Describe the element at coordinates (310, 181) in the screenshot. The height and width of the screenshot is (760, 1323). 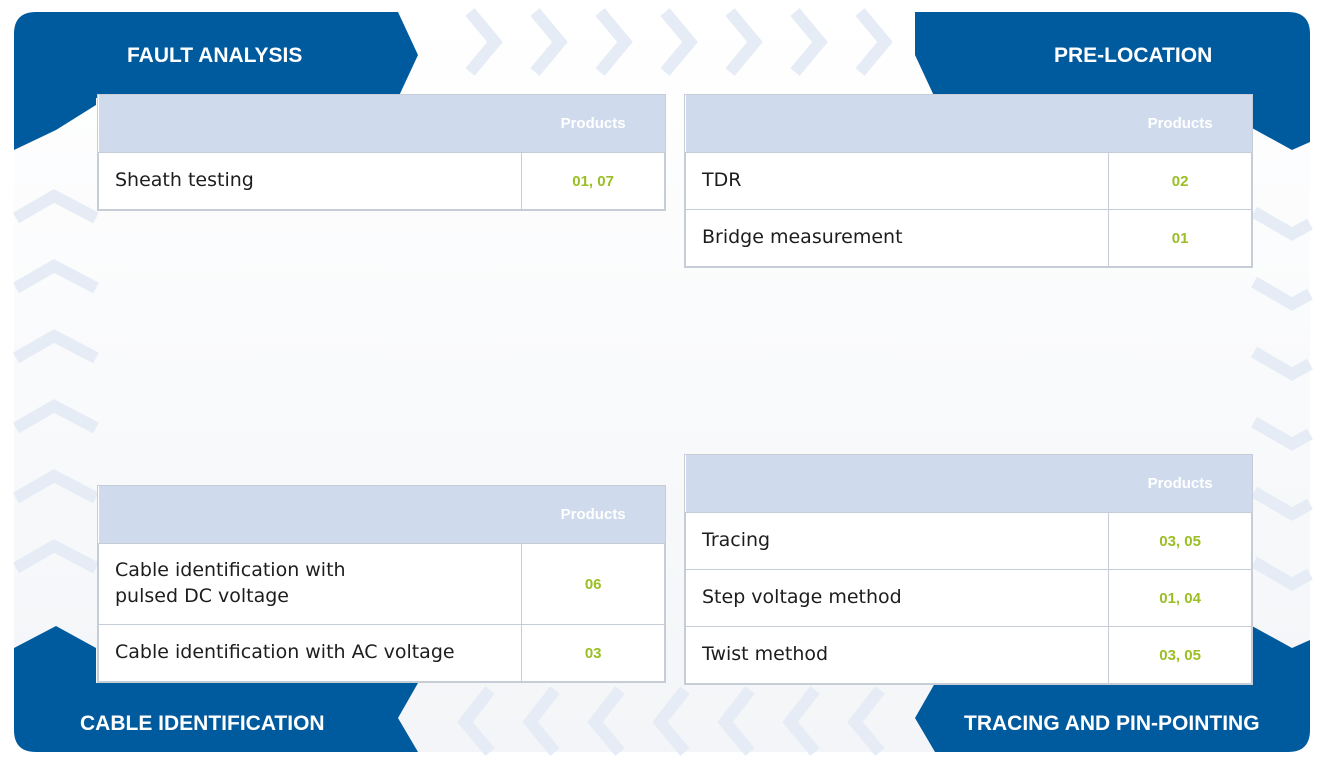
I see `method-label: Sheath testing` at that location.